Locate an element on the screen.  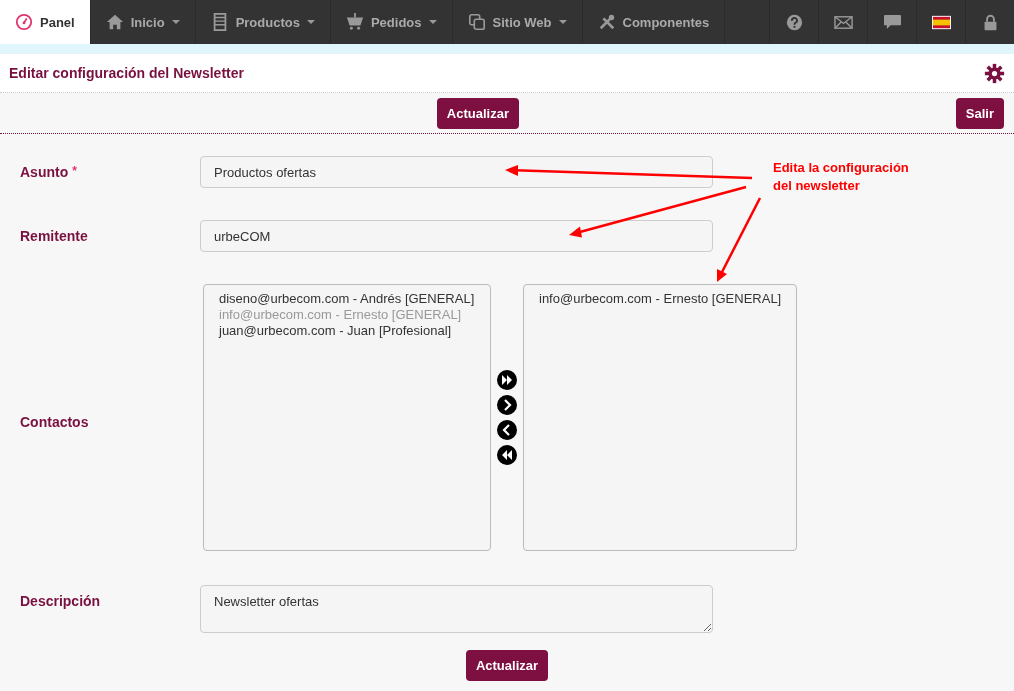
selected-contacts-list: info@urbecom.com - Ernesto [GENERAL] is located at coordinates (660, 417).